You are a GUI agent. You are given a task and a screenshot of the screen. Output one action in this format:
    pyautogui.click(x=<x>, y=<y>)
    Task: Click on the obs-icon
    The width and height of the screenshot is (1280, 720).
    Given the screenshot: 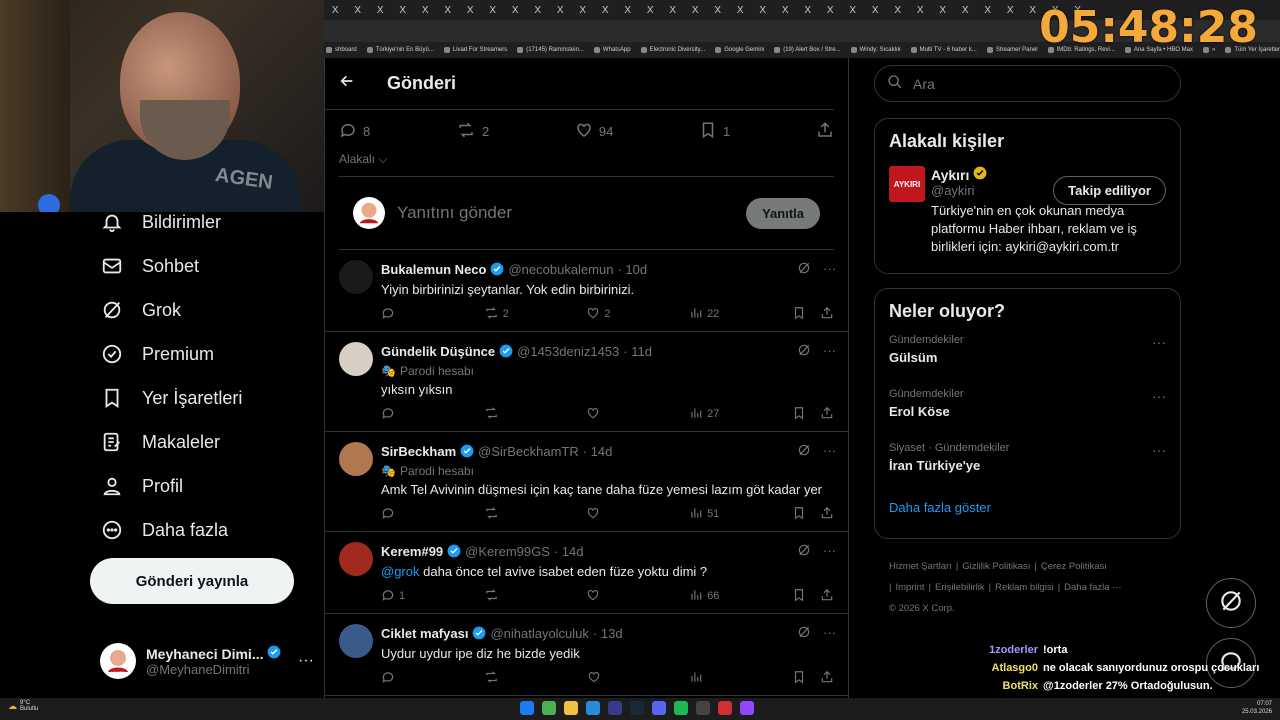 What is the action you would take?
    pyautogui.click(x=725, y=708)
    